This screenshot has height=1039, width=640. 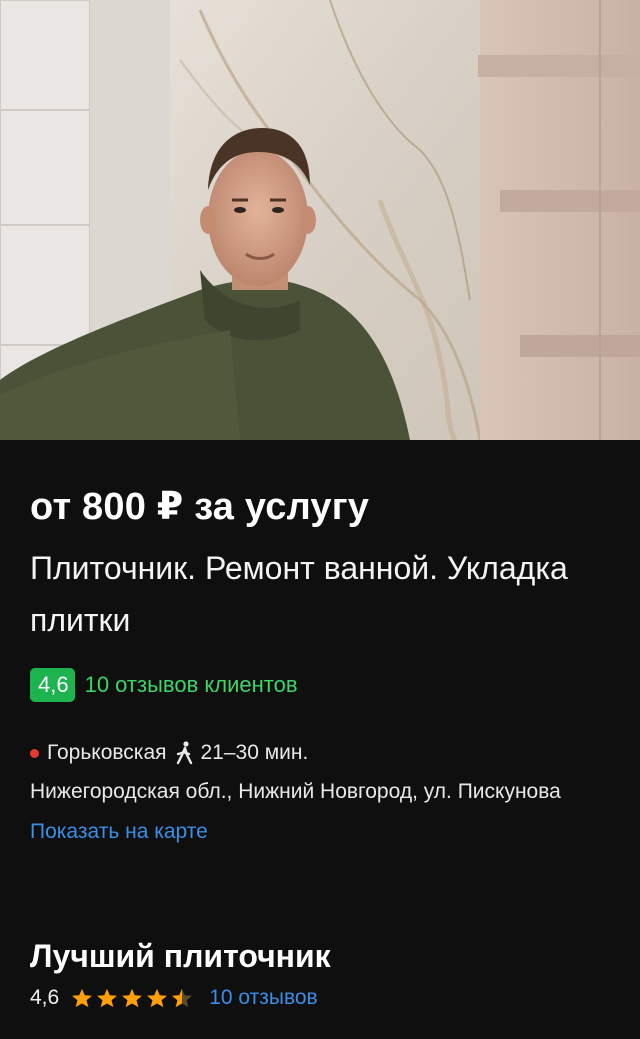 What do you see at coordinates (263, 998) in the screenshot?
I see `pro-reviews-link: 10 отзывов` at bounding box center [263, 998].